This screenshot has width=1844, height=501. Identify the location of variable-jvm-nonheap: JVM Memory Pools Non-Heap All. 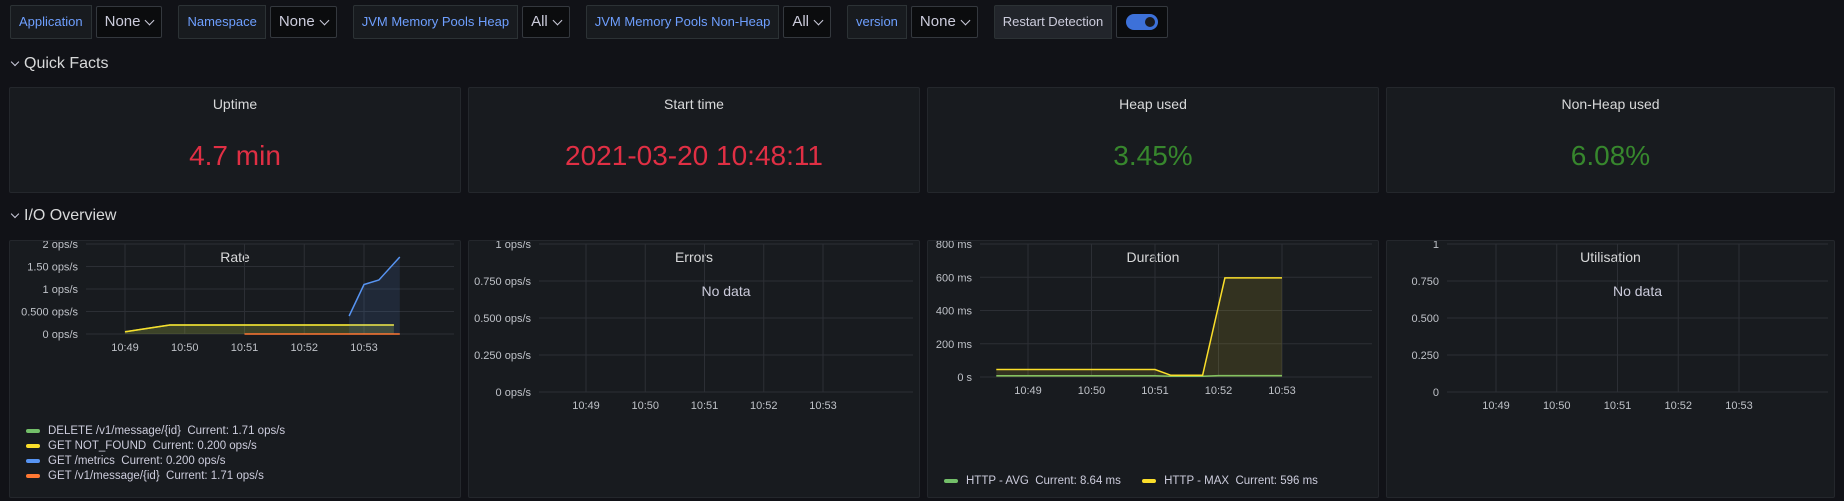
(708, 22).